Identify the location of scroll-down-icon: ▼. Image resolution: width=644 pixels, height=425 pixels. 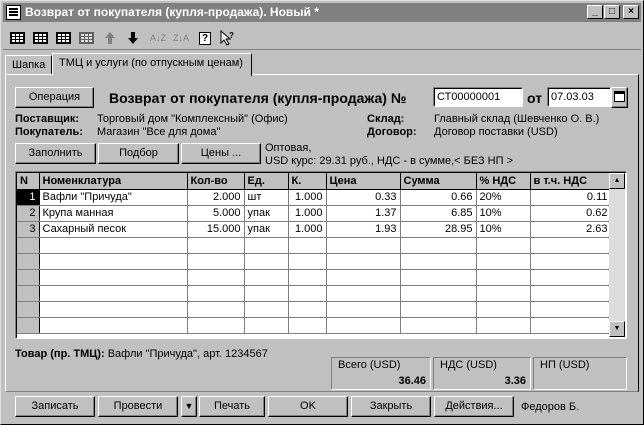
(617, 329).